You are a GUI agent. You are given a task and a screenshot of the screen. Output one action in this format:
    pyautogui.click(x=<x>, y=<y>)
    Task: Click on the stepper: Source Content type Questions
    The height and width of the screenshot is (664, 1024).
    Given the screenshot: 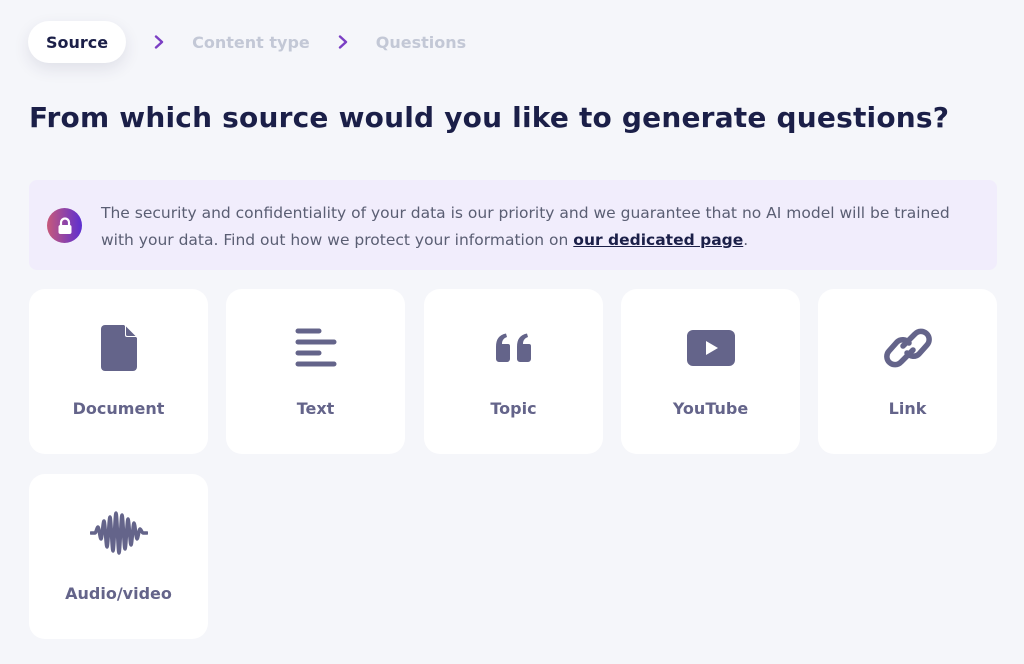 What is the action you would take?
    pyautogui.click(x=247, y=42)
    